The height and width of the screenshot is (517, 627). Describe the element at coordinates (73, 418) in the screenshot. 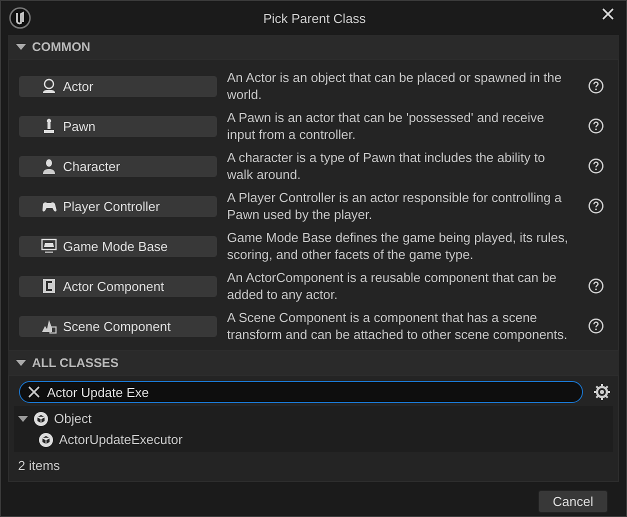

I see `tree-item: Object` at that location.